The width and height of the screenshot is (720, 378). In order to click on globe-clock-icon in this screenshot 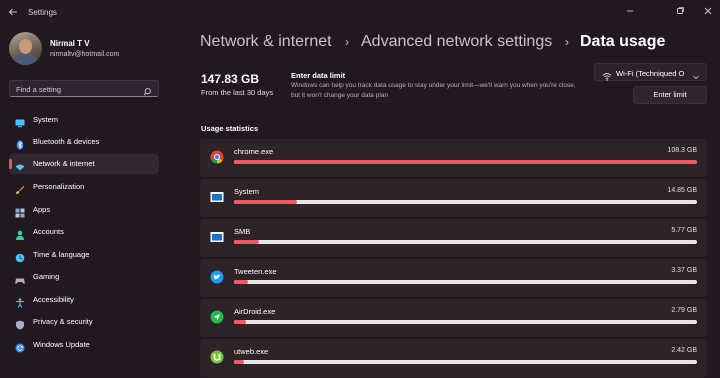, I will do `click(20, 256)`.